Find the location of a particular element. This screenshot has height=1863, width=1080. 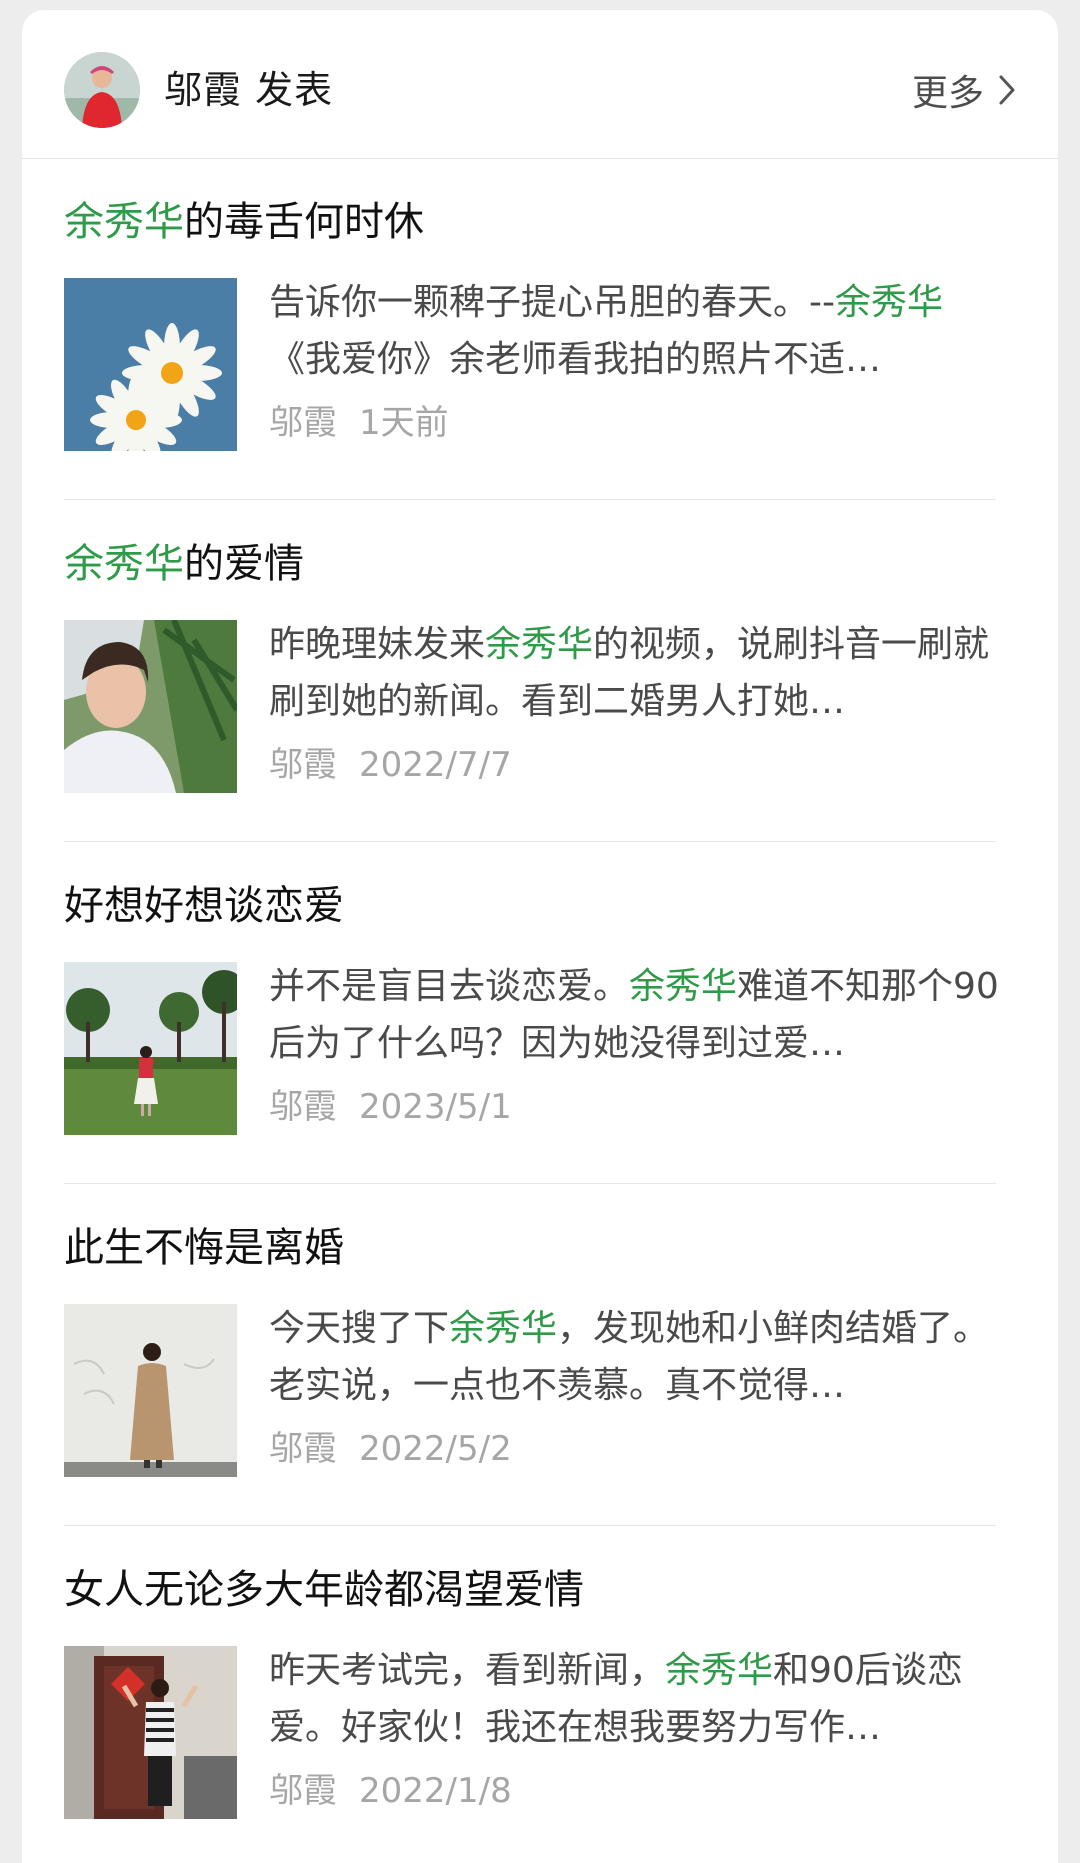

title-text: 女人无论多大年龄都渴望爱情 is located at coordinates (324, 1590).